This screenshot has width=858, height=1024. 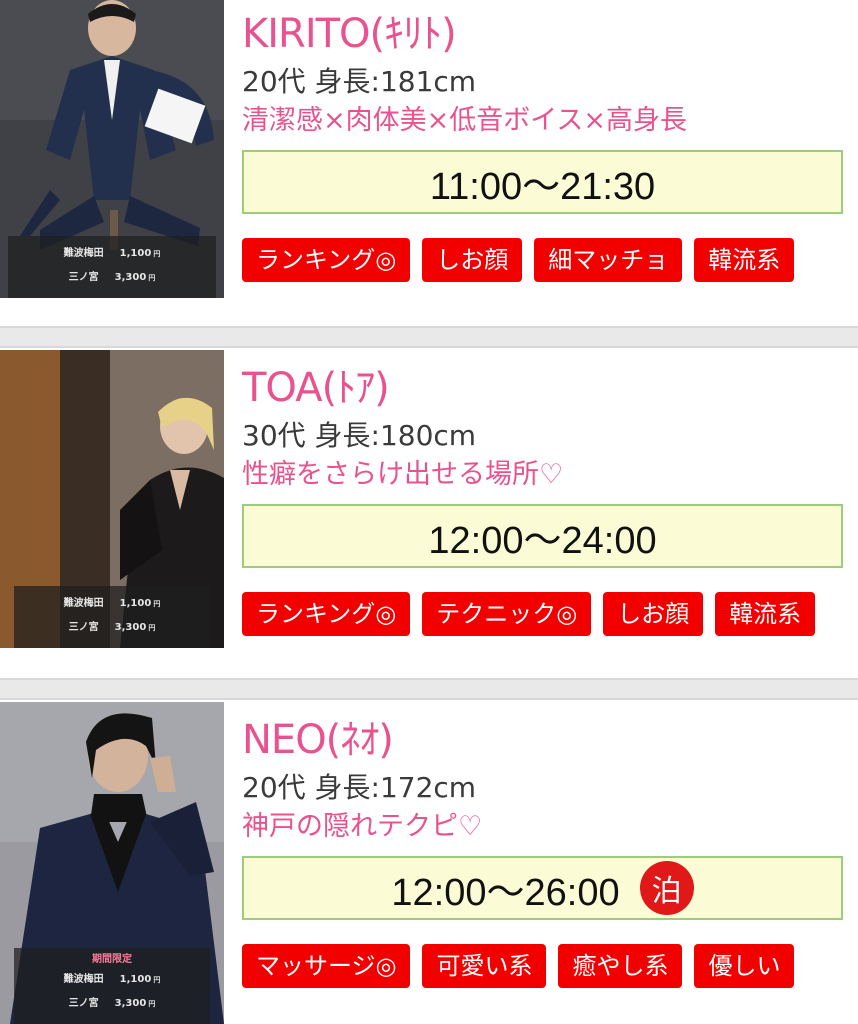 I want to click on tag: 優しい, so click(x=744, y=966).